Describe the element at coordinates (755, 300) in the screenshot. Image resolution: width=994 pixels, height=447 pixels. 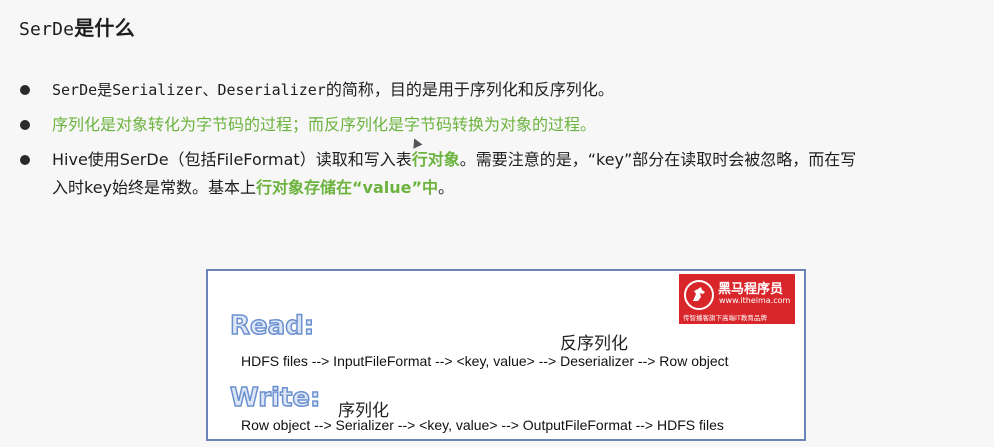
I see `logo-url: www.itheima.com` at that location.